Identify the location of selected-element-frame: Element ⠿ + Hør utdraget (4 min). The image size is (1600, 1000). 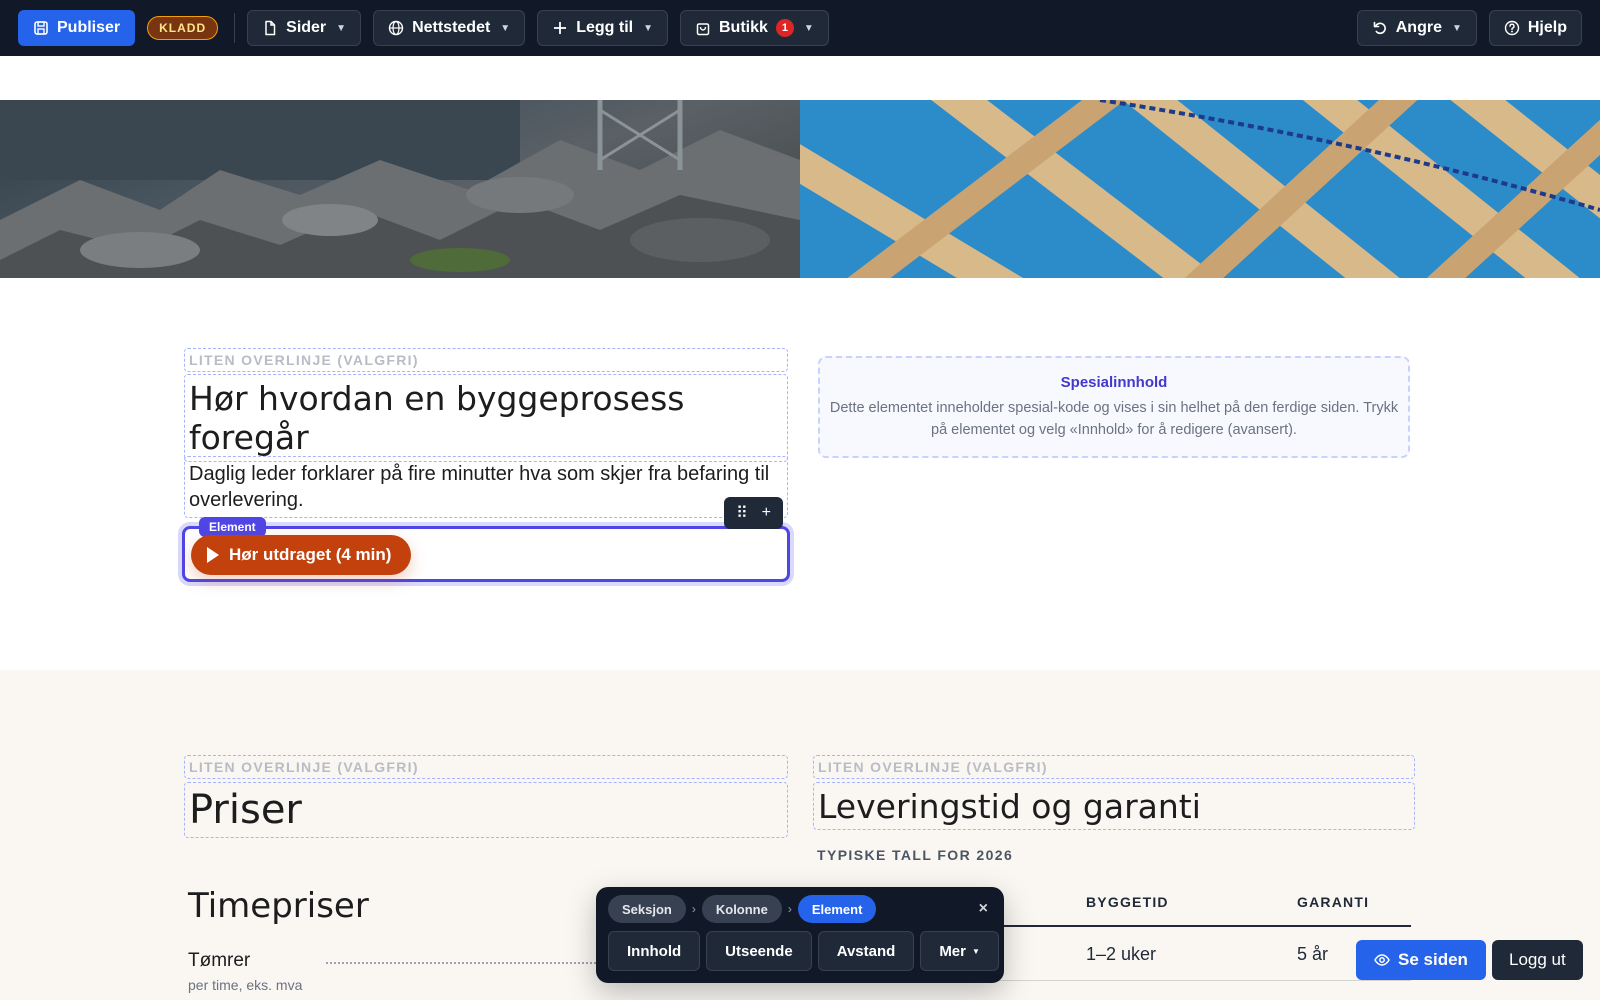
(486, 539).